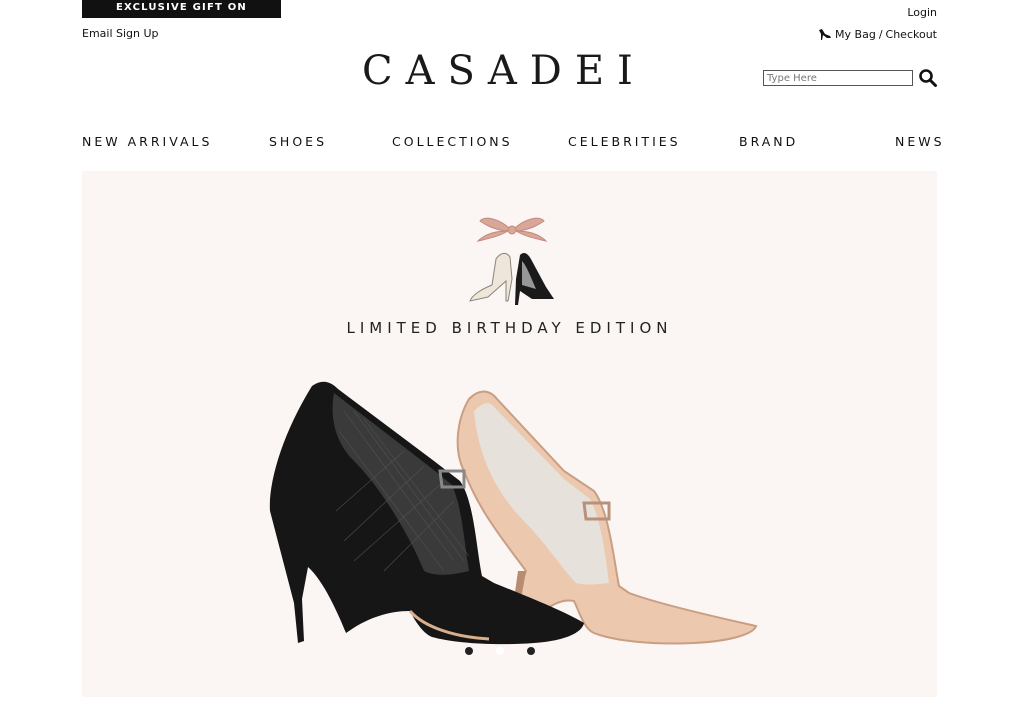  Describe the element at coordinates (120, 33) in the screenshot. I see `email-signup-link: Email Sign Up` at that location.